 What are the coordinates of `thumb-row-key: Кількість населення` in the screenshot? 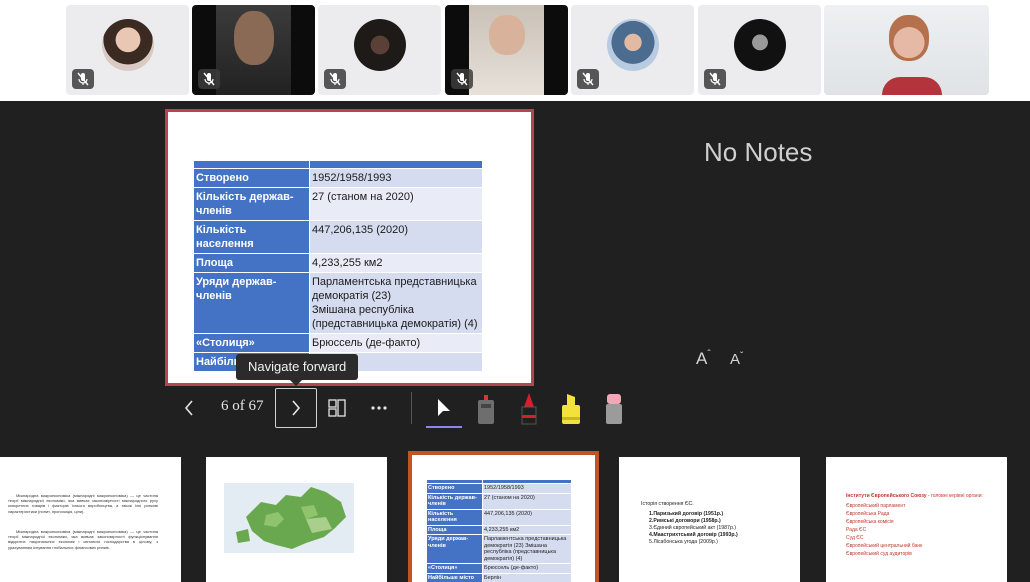 It's located at (454, 517).